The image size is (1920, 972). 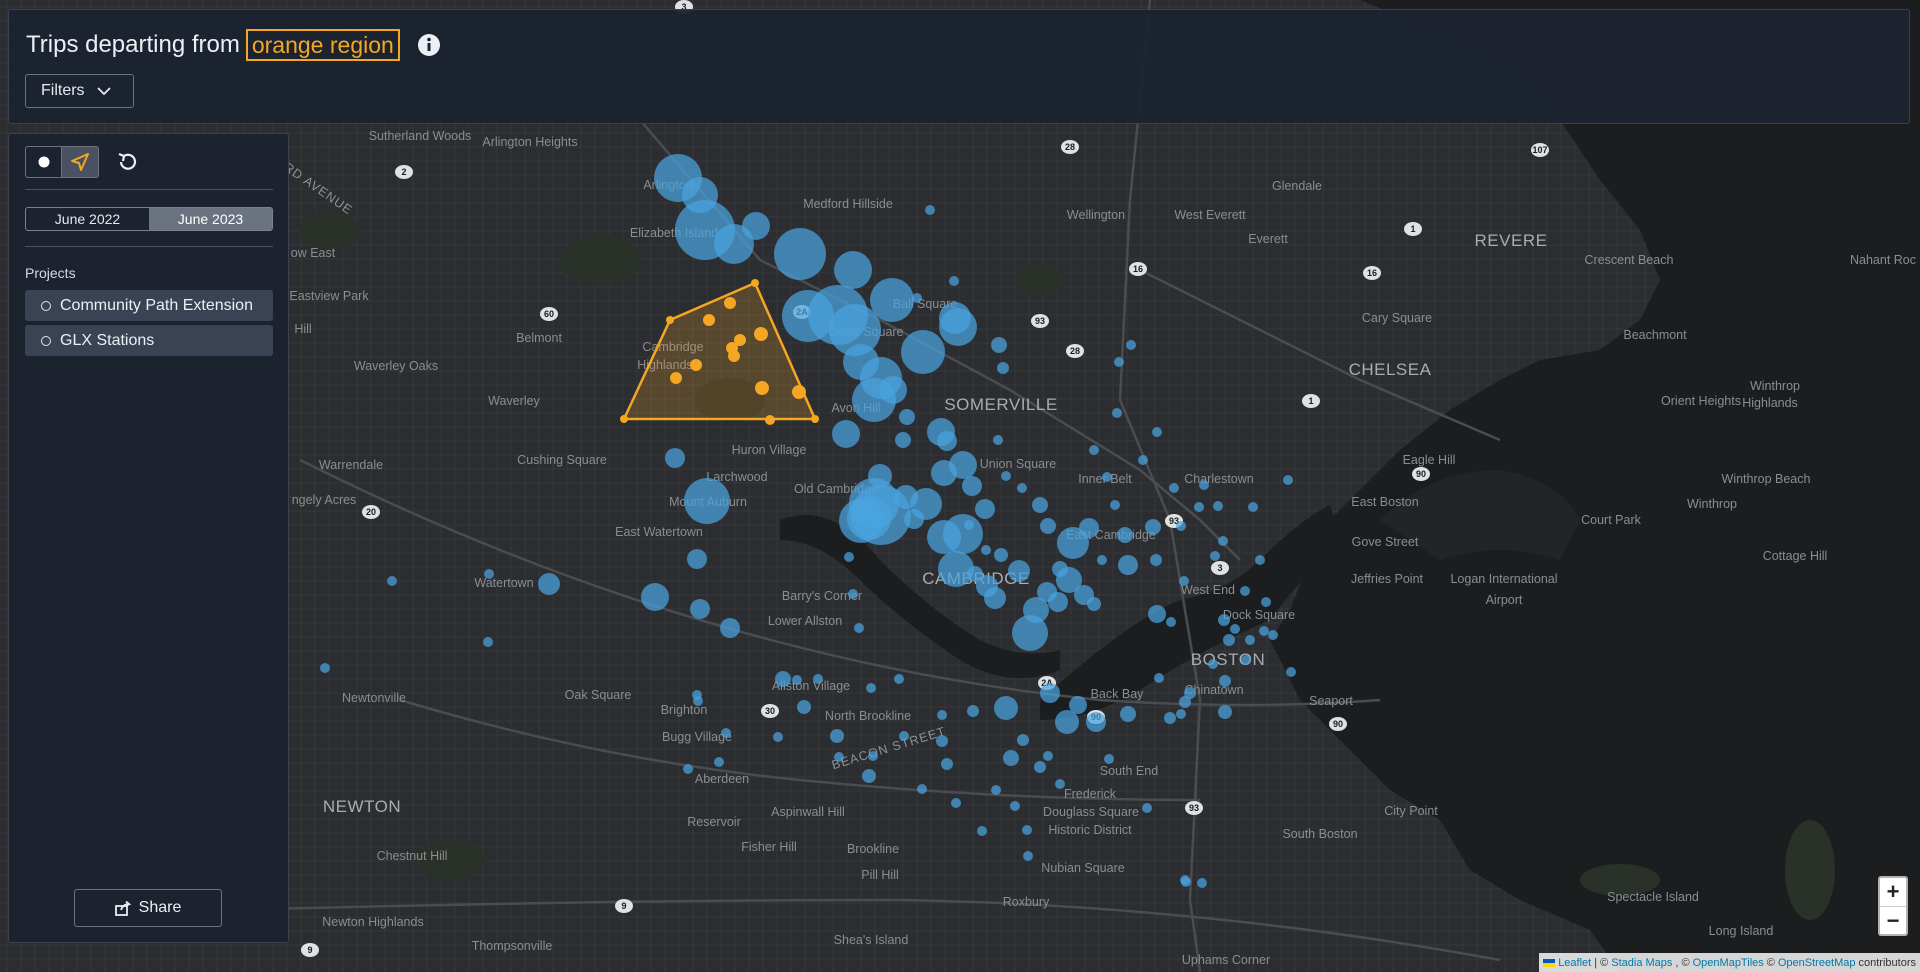 What do you see at coordinates (149, 305) in the screenshot?
I see `project-community-path-extension: Community Path Extension` at bounding box center [149, 305].